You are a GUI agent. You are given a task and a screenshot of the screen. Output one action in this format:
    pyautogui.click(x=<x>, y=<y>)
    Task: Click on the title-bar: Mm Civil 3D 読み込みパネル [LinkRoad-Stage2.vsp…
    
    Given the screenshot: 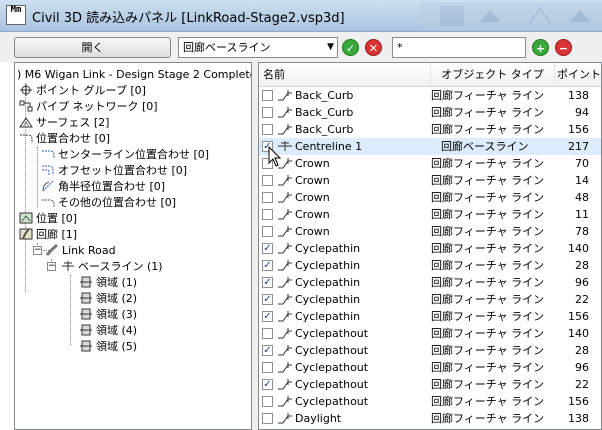 What is the action you would take?
    pyautogui.click(x=301, y=16)
    